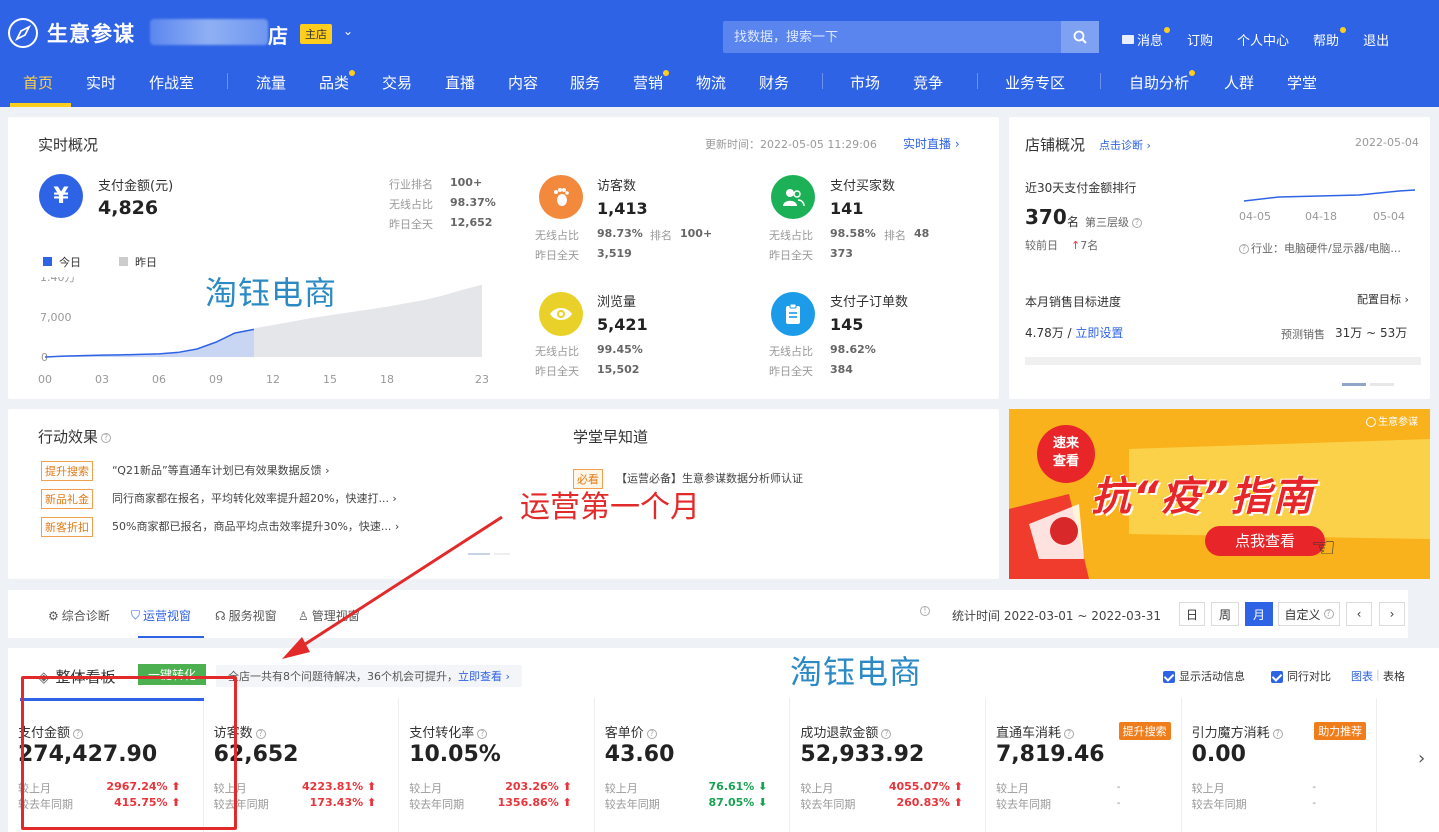 This screenshot has width=1439, height=832. What do you see at coordinates (329, 615) in the screenshot?
I see `tab-management-view: ♙ 管理视窗` at bounding box center [329, 615].